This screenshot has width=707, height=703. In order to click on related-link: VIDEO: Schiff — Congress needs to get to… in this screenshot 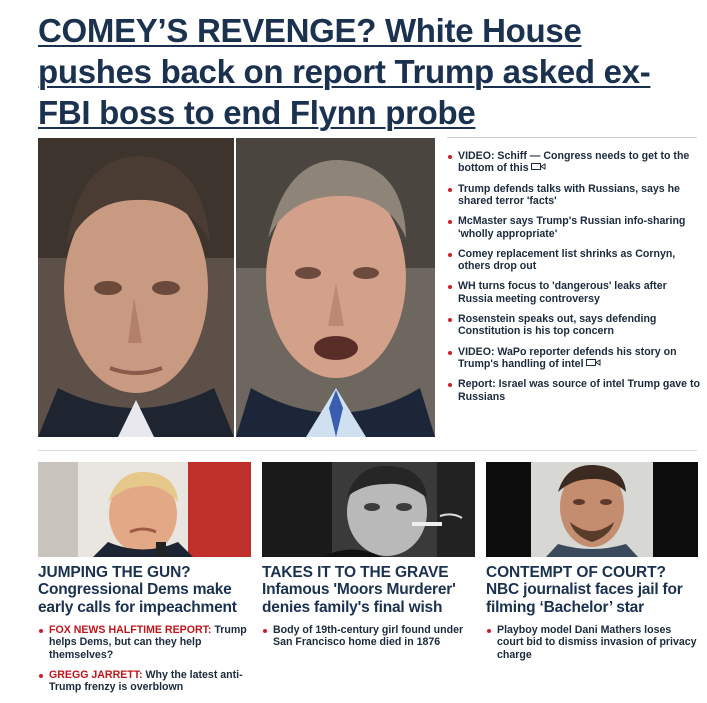, I will do `click(574, 162)`.